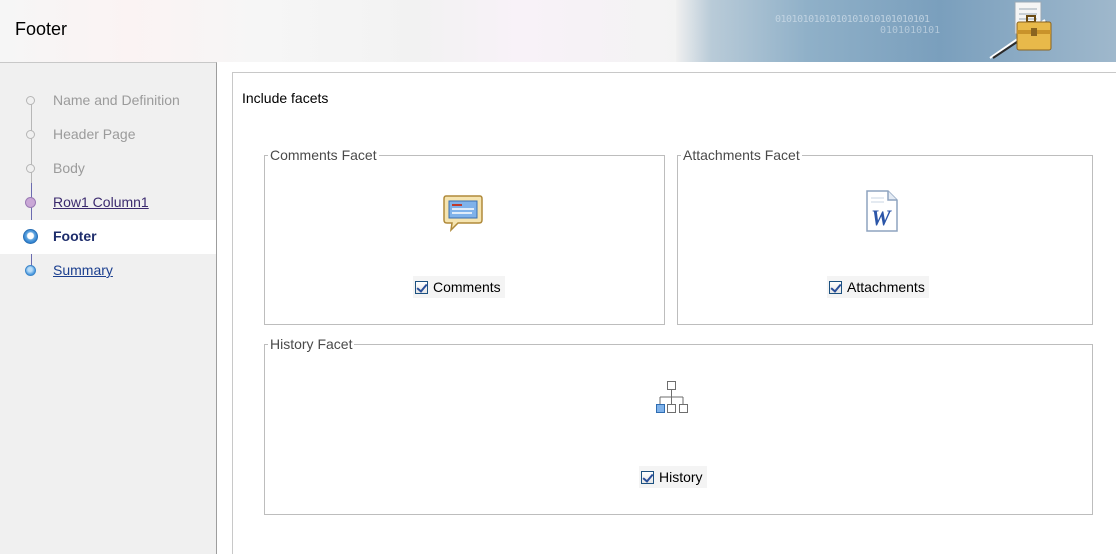  I want to click on comments-checkbox: Comments, so click(459, 287).